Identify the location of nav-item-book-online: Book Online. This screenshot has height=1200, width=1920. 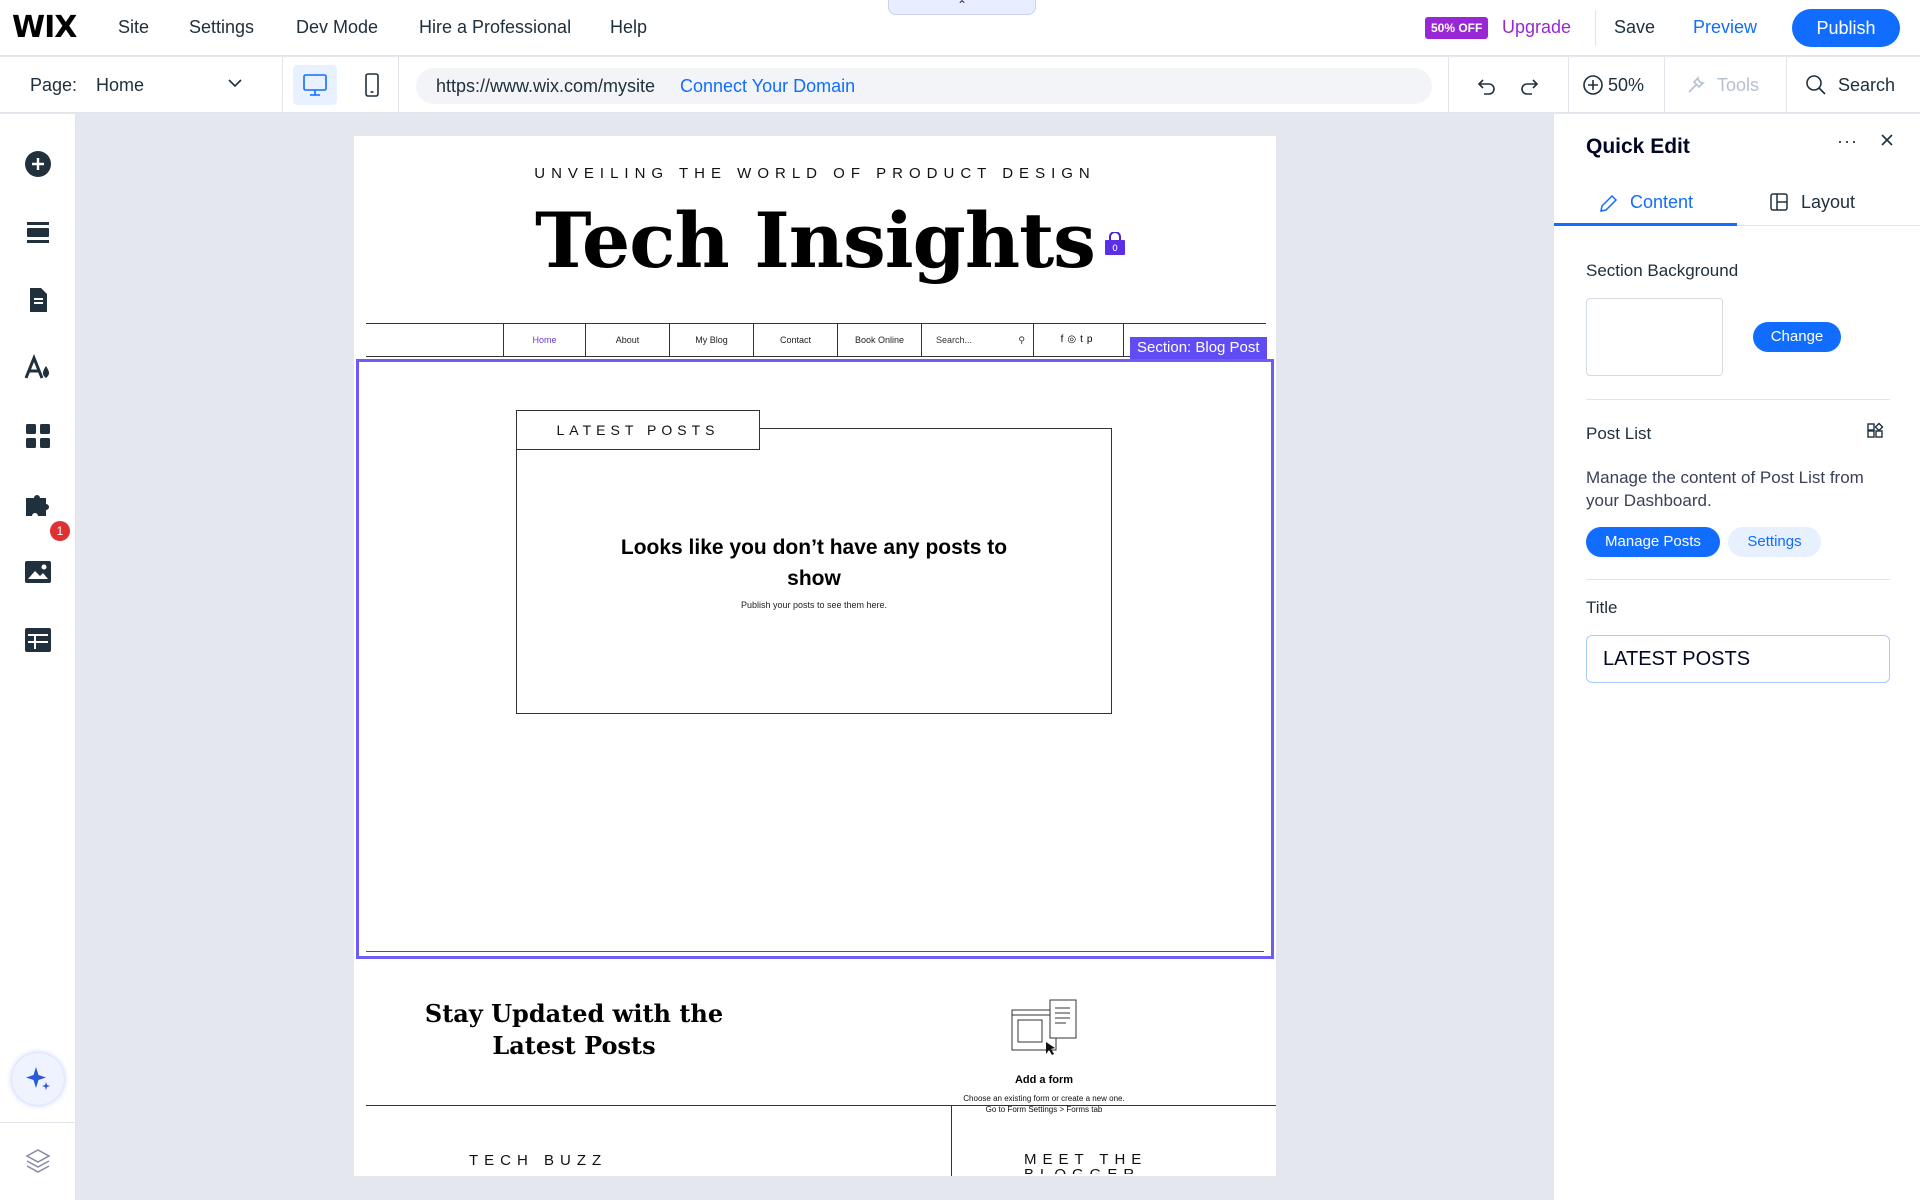
(879, 340).